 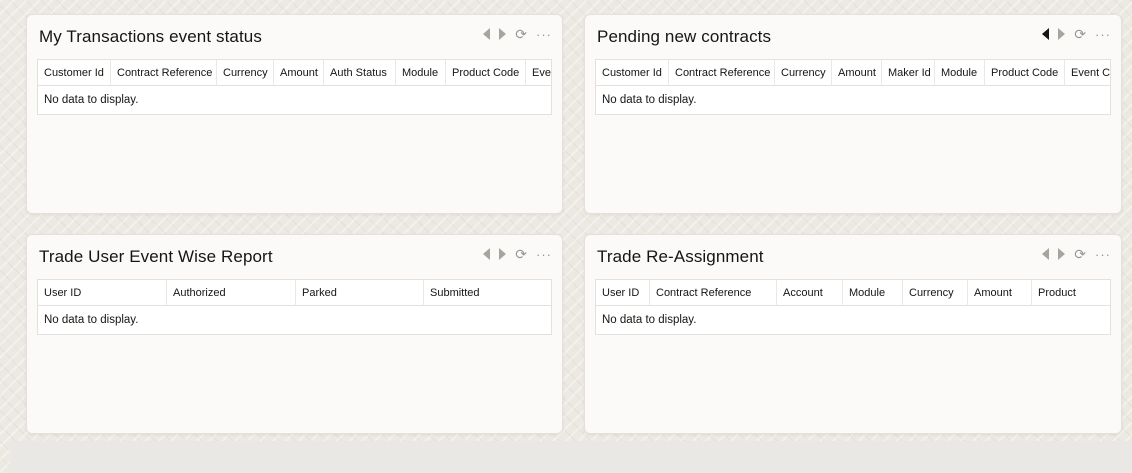 What do you see at coordinates (487, 293) in the screenshot?
I see `column-header: Submitted` at bounding box center [487, 293].